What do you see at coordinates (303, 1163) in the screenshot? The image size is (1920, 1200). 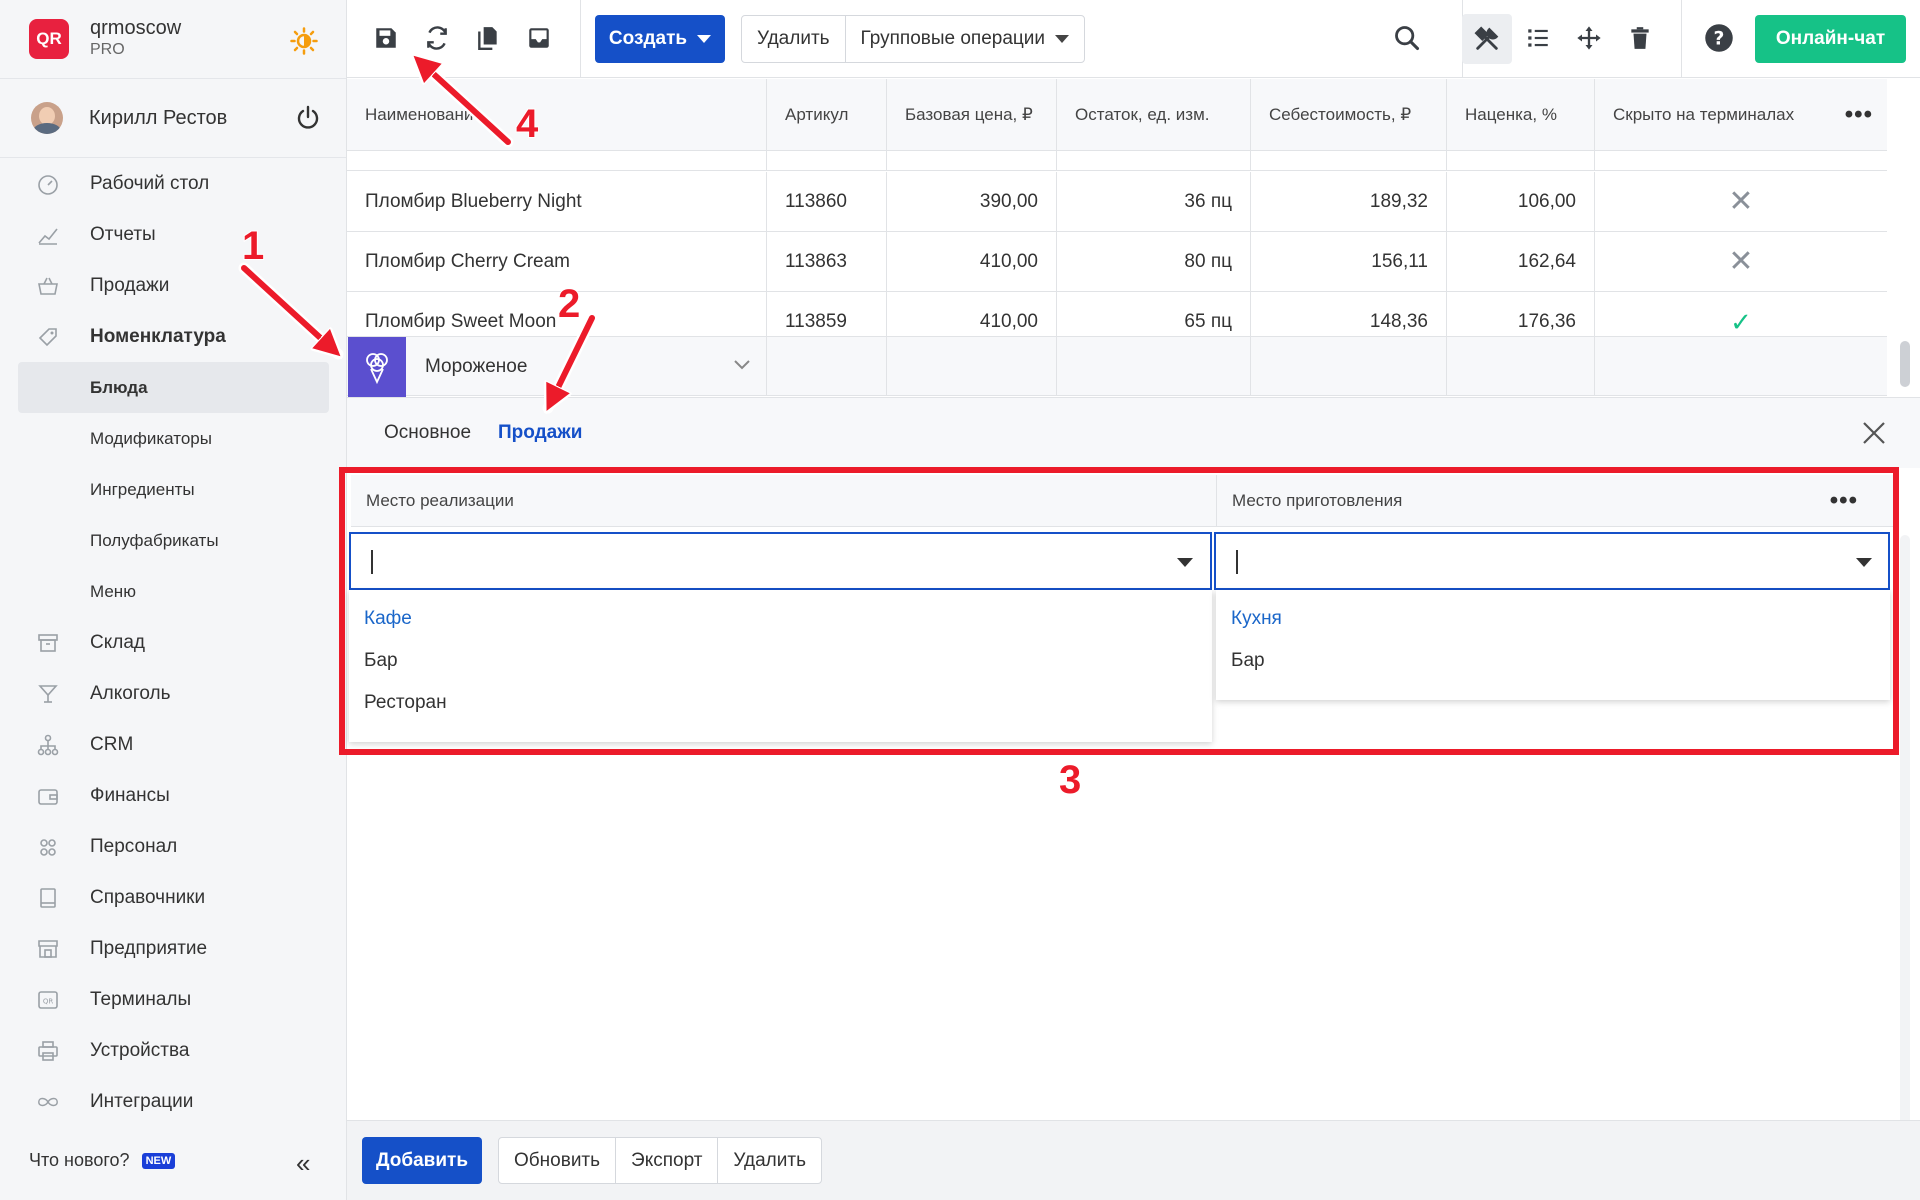 I see `collapse-sidebar-icon: «` at bounding box center [303, 1163].